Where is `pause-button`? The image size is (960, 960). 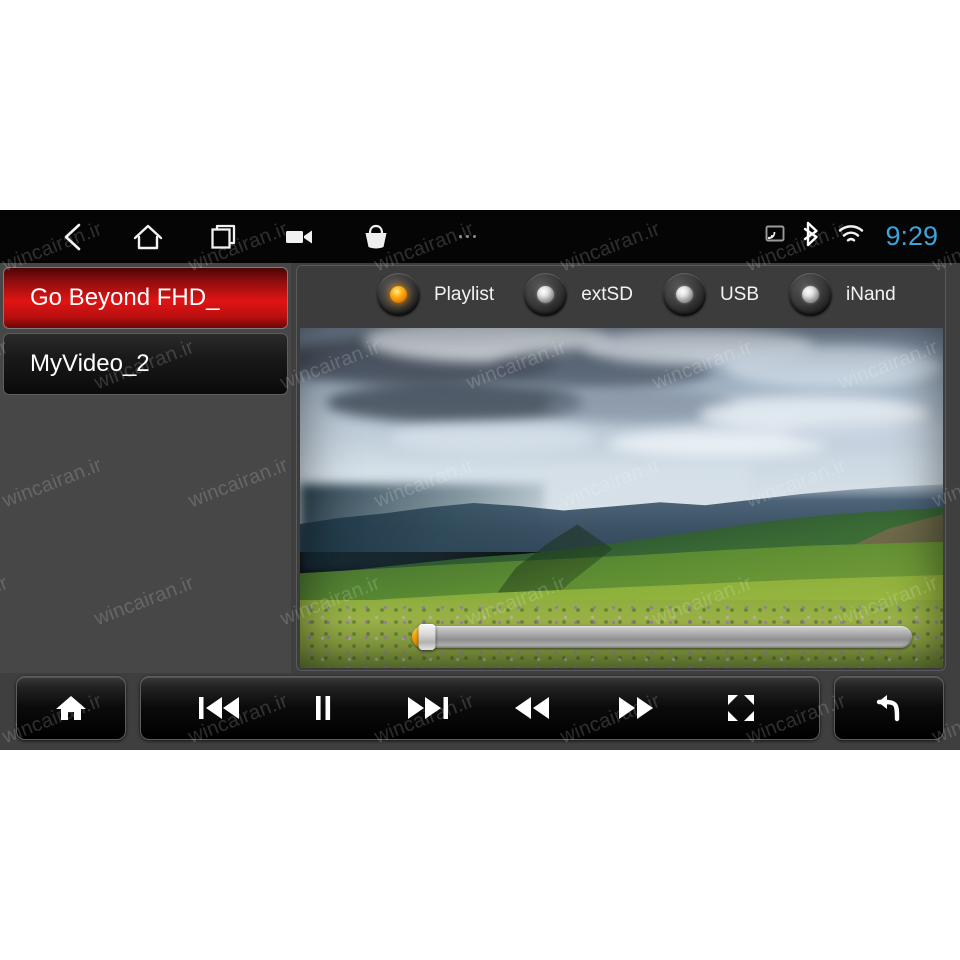
pause-button is located at coordinates (323, 708).